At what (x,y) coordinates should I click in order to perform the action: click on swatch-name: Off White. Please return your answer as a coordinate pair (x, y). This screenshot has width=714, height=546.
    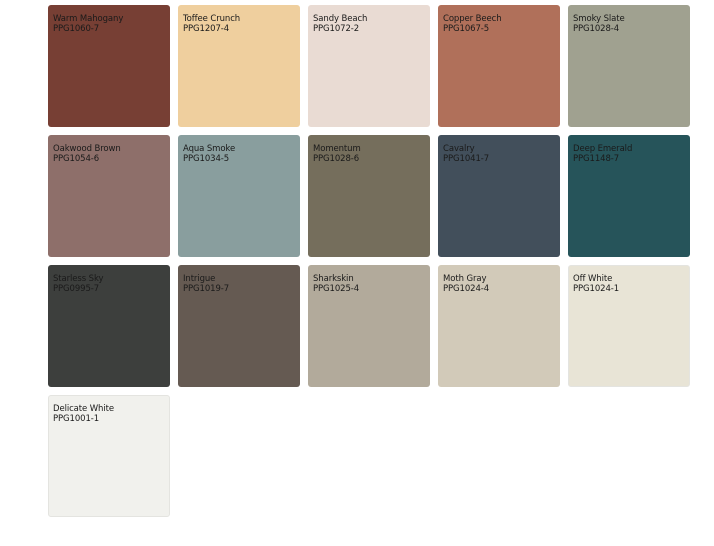
    Looking at the image, I should click on (593, 279).